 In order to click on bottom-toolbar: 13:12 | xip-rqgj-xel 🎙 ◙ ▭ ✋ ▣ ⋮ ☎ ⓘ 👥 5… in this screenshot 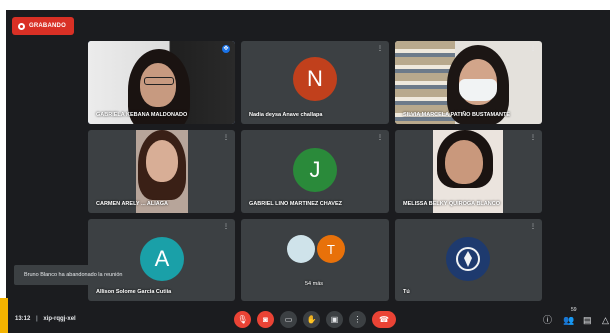, I will do `click(308, 319)`.